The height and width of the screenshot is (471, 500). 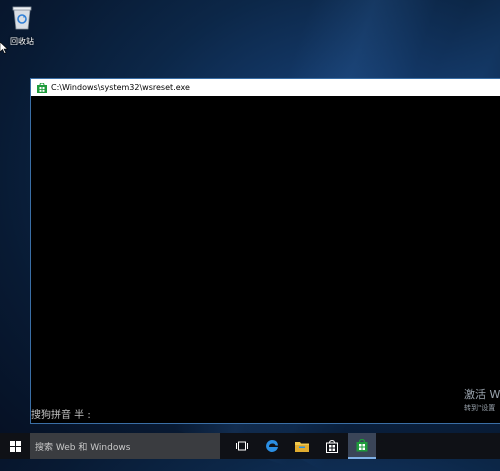 What do you see at coordinates (22, 18) in the screenshot?
I see `recycle-bin-icon` at bounding box center [22, 18].